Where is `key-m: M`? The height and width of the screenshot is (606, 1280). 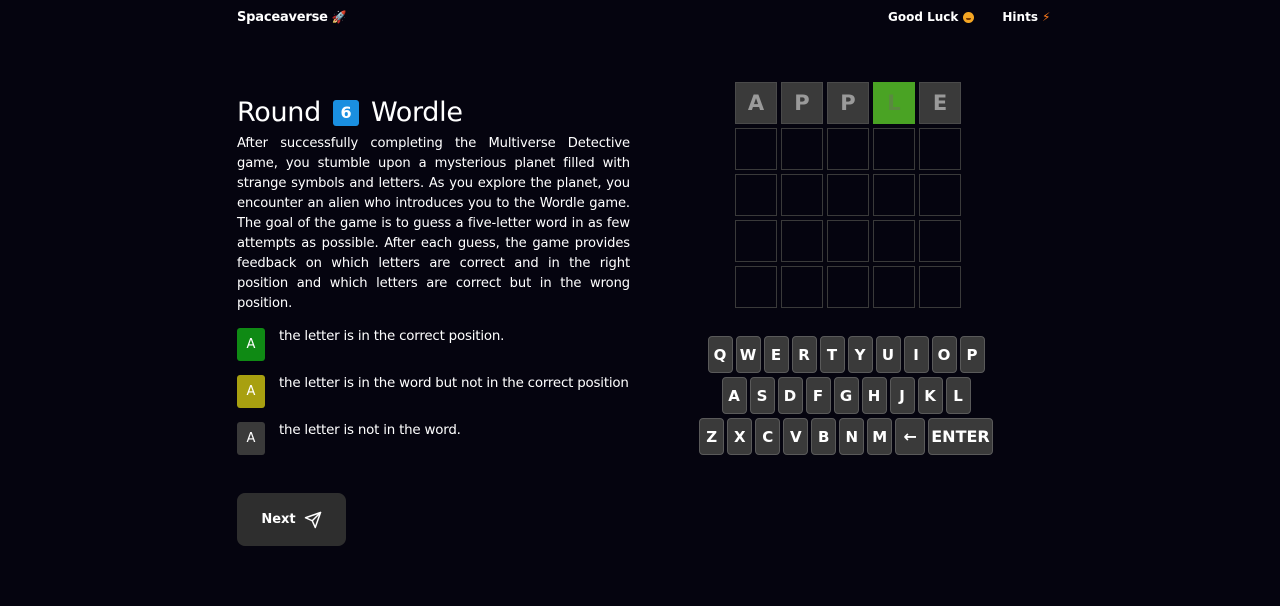 key-m: M is located at coordinates (880, 436).